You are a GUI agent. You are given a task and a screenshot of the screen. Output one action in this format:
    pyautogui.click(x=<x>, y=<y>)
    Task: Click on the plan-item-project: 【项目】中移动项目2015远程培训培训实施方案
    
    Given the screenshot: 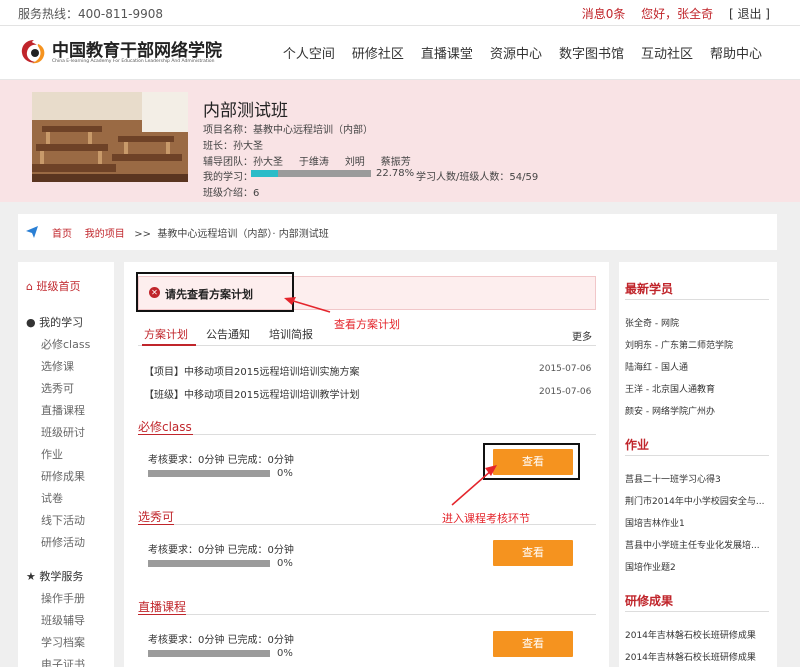 What is the action you would take?
    pyautogui.click(x=251, y=370)
    